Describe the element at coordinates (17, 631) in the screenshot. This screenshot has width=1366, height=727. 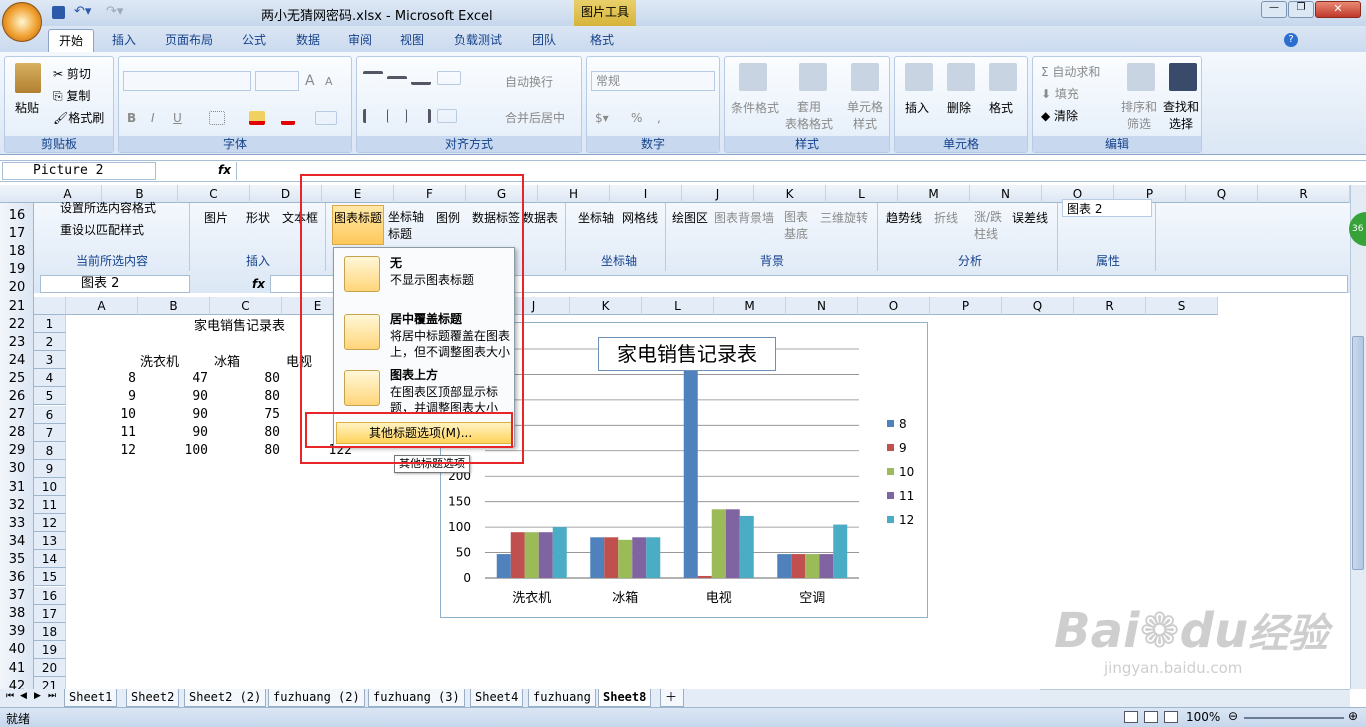
I see `row-header: 39` at that location.